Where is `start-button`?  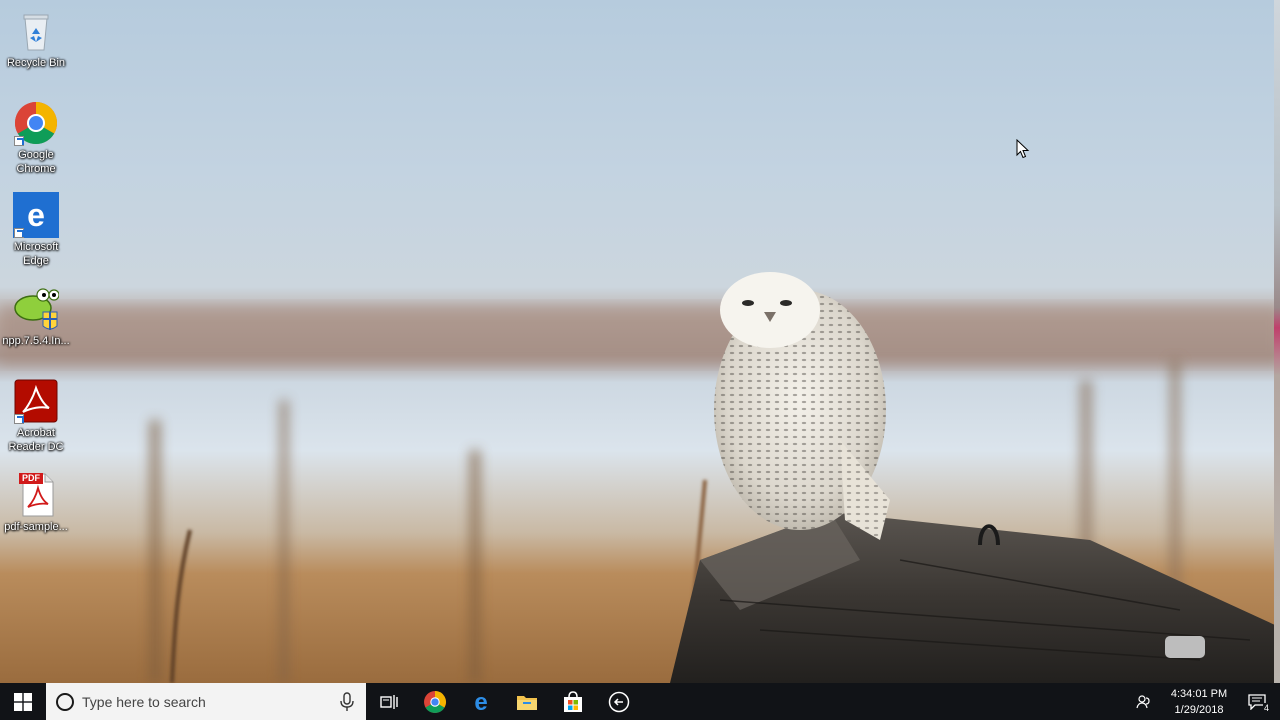
start-button is located at coordinates (23, 701).